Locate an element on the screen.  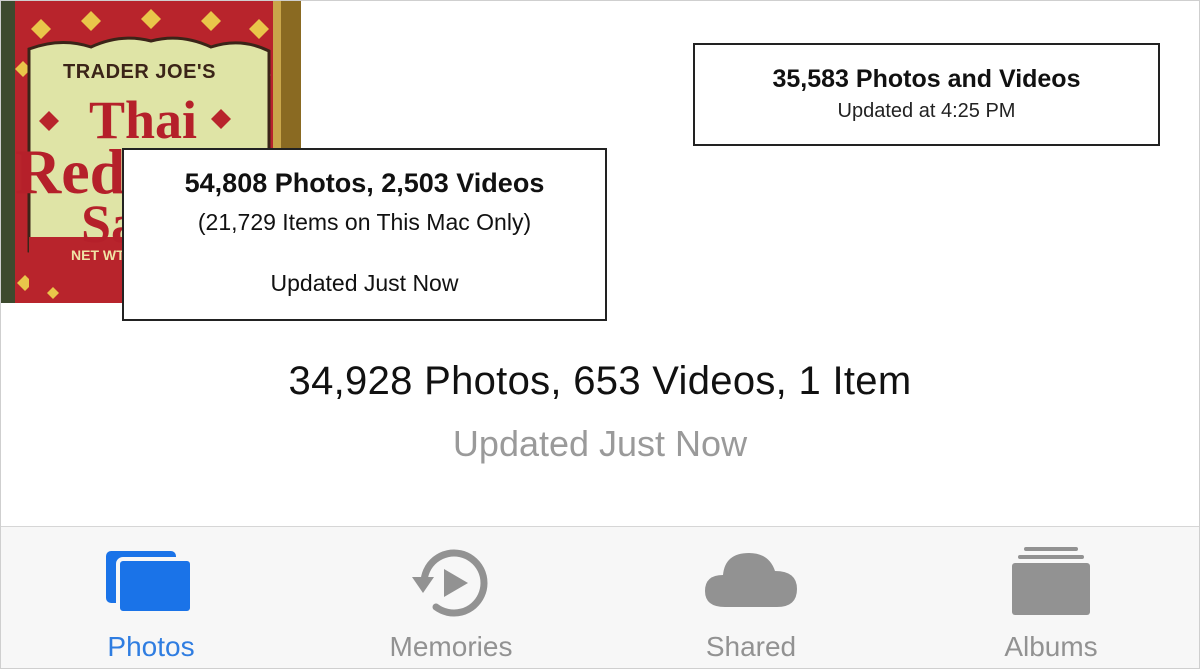
tab-shared: Shared is located at coordinates (751, 597).